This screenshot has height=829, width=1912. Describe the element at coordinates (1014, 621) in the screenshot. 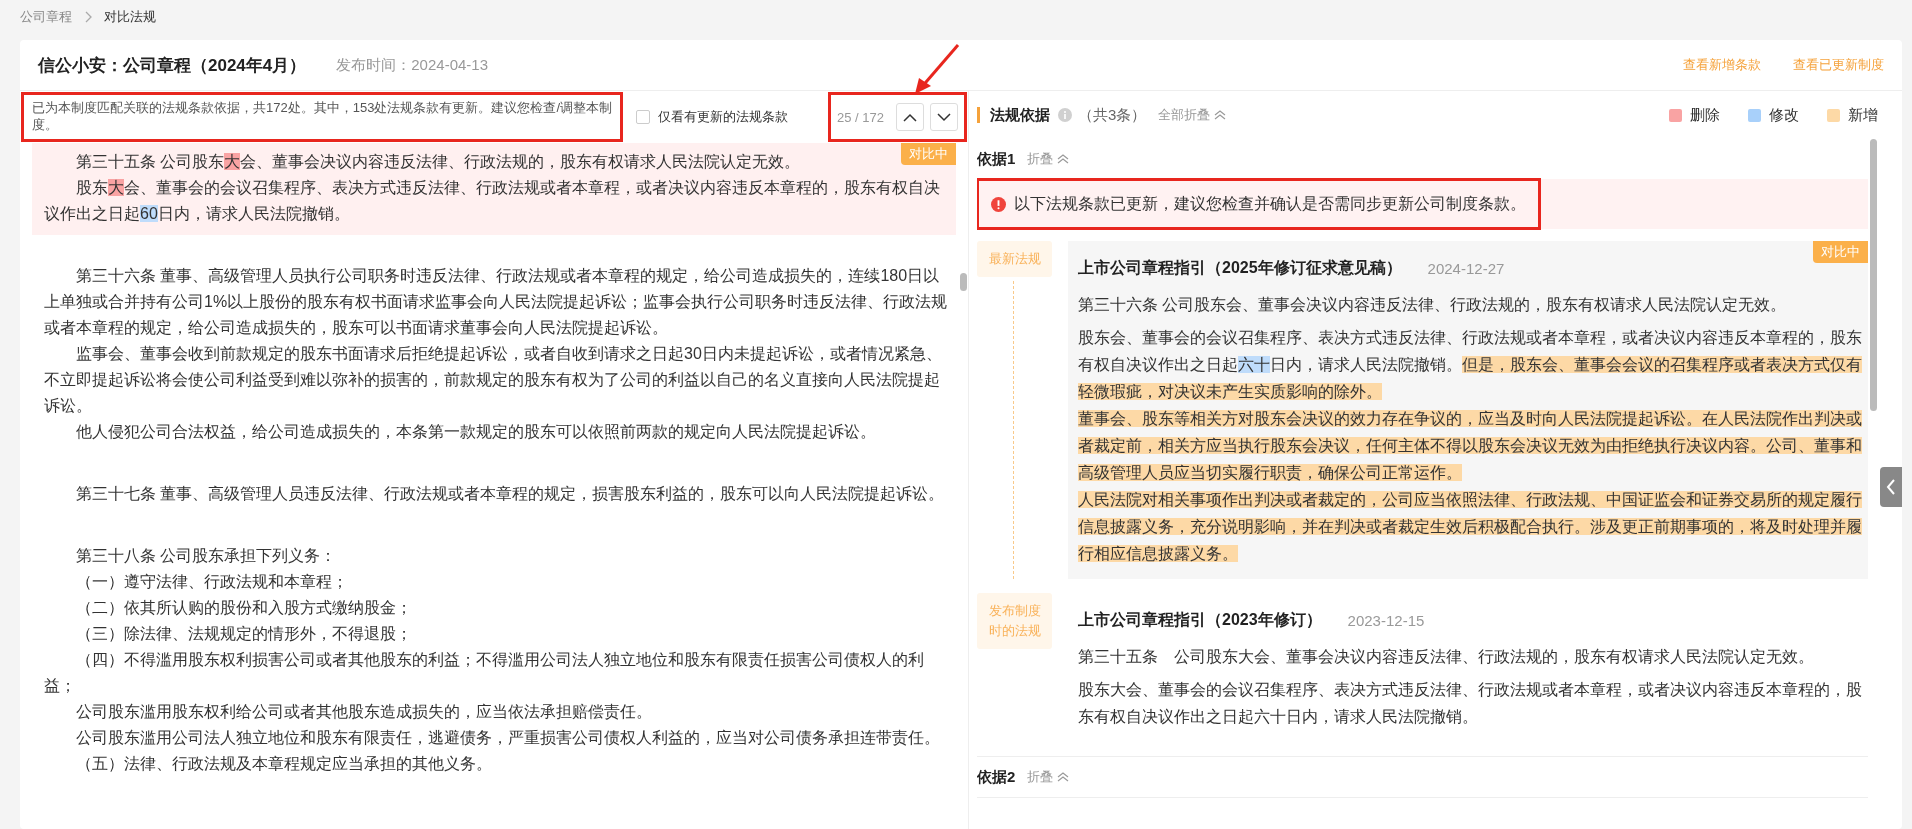

I see `version-tag: 发布制度时的法规` at that location.